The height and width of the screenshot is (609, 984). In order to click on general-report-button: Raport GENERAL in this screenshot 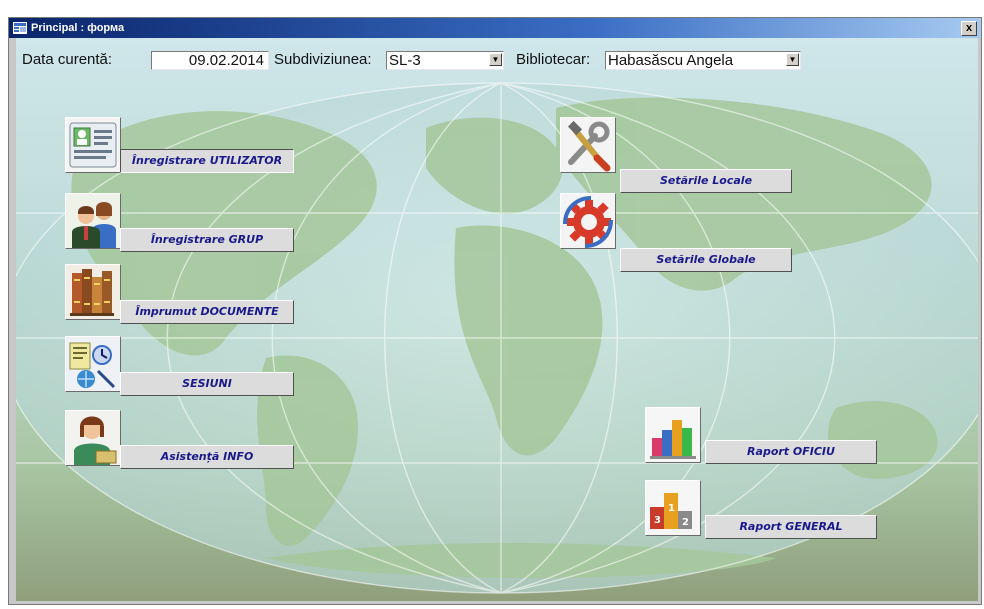, I will do `click(791, 527)`.